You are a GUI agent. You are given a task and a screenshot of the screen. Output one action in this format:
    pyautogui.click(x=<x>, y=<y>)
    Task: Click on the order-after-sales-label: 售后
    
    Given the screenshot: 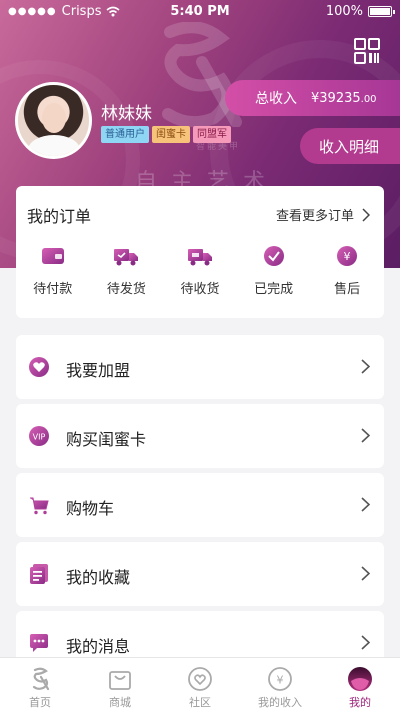 What is the action you would take?
    pyautogui.click(x=347, y=289)
    